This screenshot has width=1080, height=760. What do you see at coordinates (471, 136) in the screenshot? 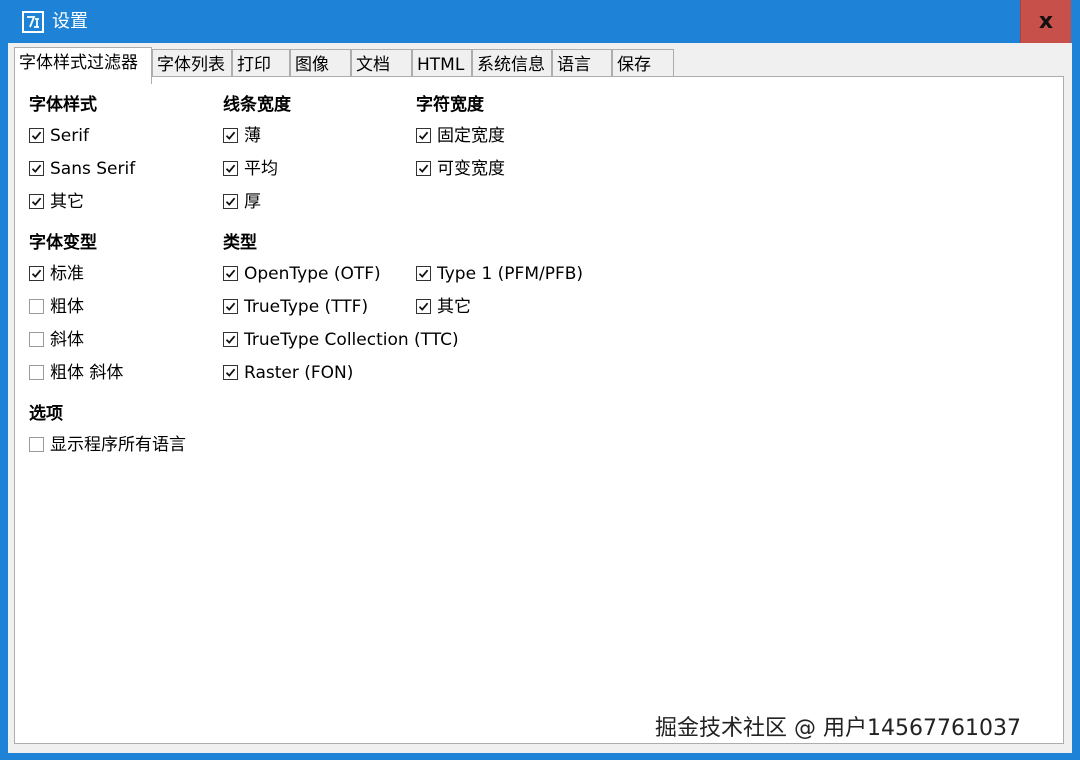
I see `checkbox-label: 固定宽度` at bounding box center [471, 136].